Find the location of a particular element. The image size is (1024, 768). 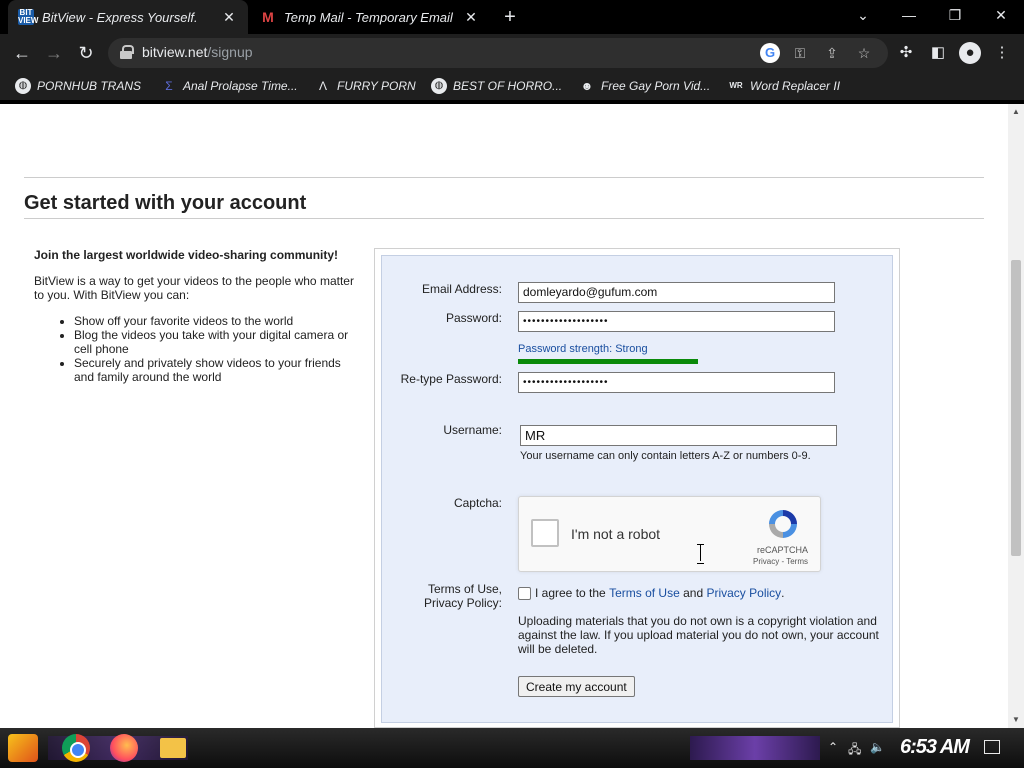

username-label: Username: is located at coordinates (472, 430).